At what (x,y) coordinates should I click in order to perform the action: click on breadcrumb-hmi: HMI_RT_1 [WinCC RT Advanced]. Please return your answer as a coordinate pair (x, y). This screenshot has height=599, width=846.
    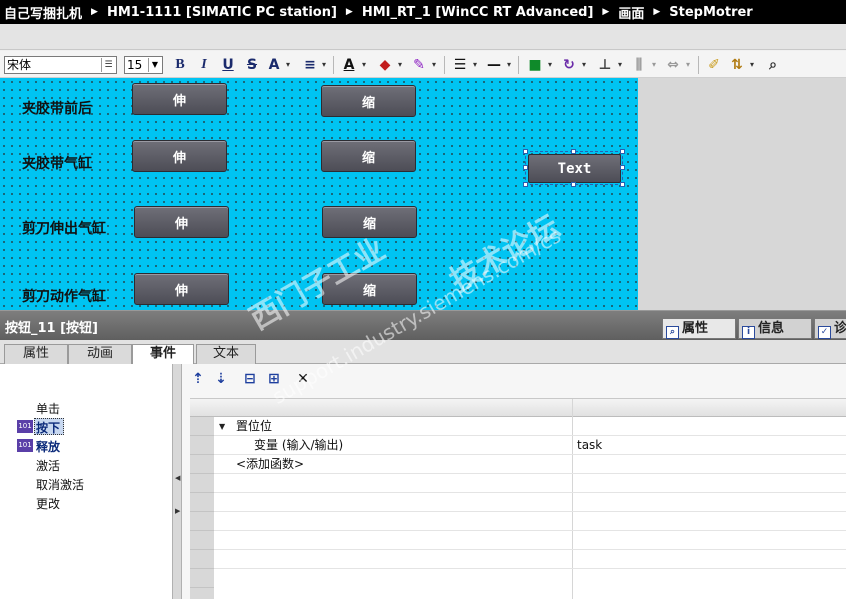
    Looking at the image, I should click on (478, 12).